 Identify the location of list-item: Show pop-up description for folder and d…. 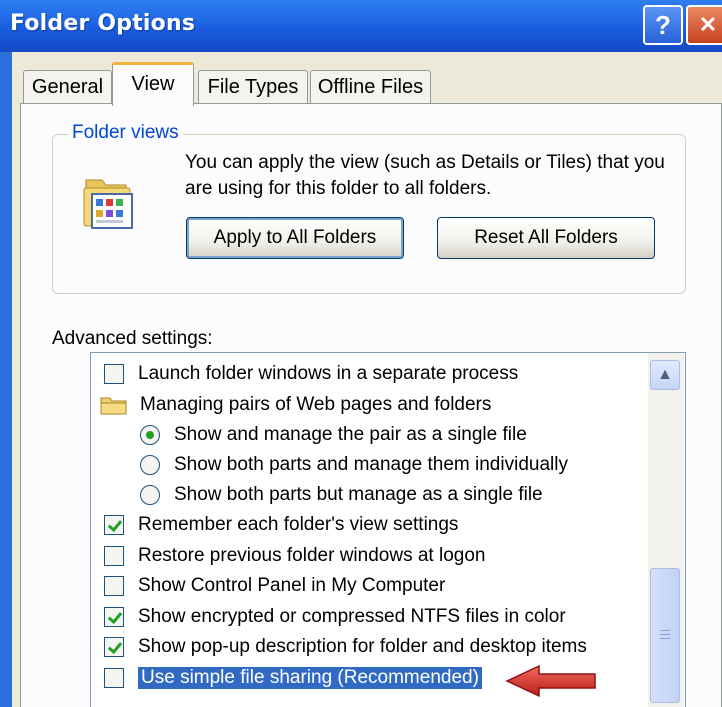
(345, 647).